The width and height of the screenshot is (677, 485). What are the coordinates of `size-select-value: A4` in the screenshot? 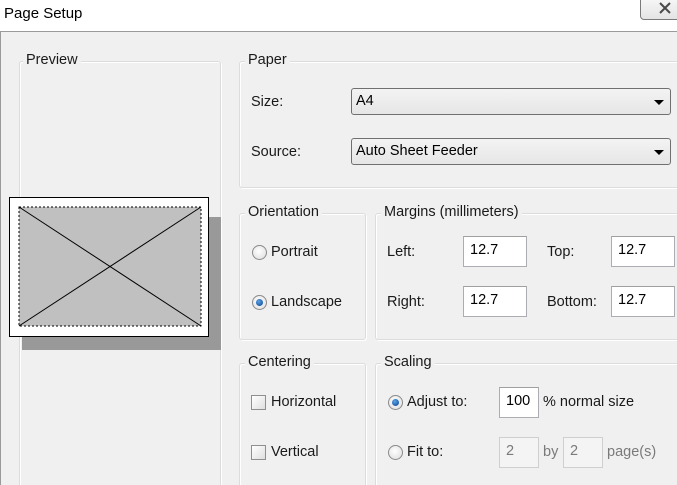 It's located at (365, 101).